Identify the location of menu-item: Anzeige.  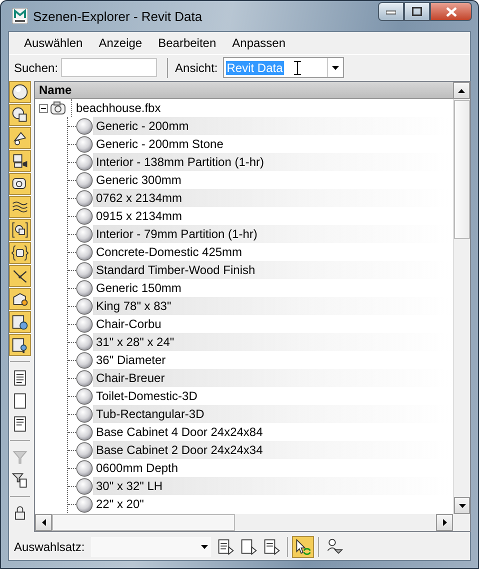
(121, 43).